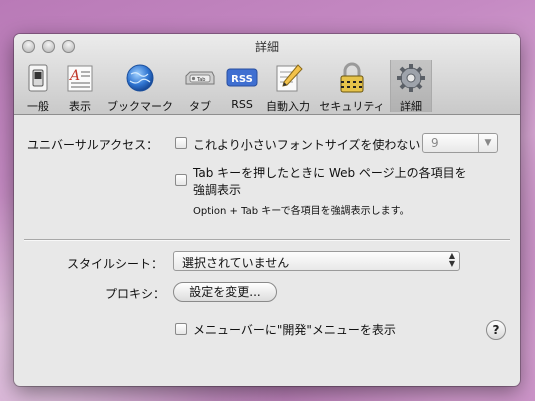 Image resolution: width=535 pixels, height=401 pixels. I want to click on toolbar-item-security: セキュリティ, so click(352, 86).